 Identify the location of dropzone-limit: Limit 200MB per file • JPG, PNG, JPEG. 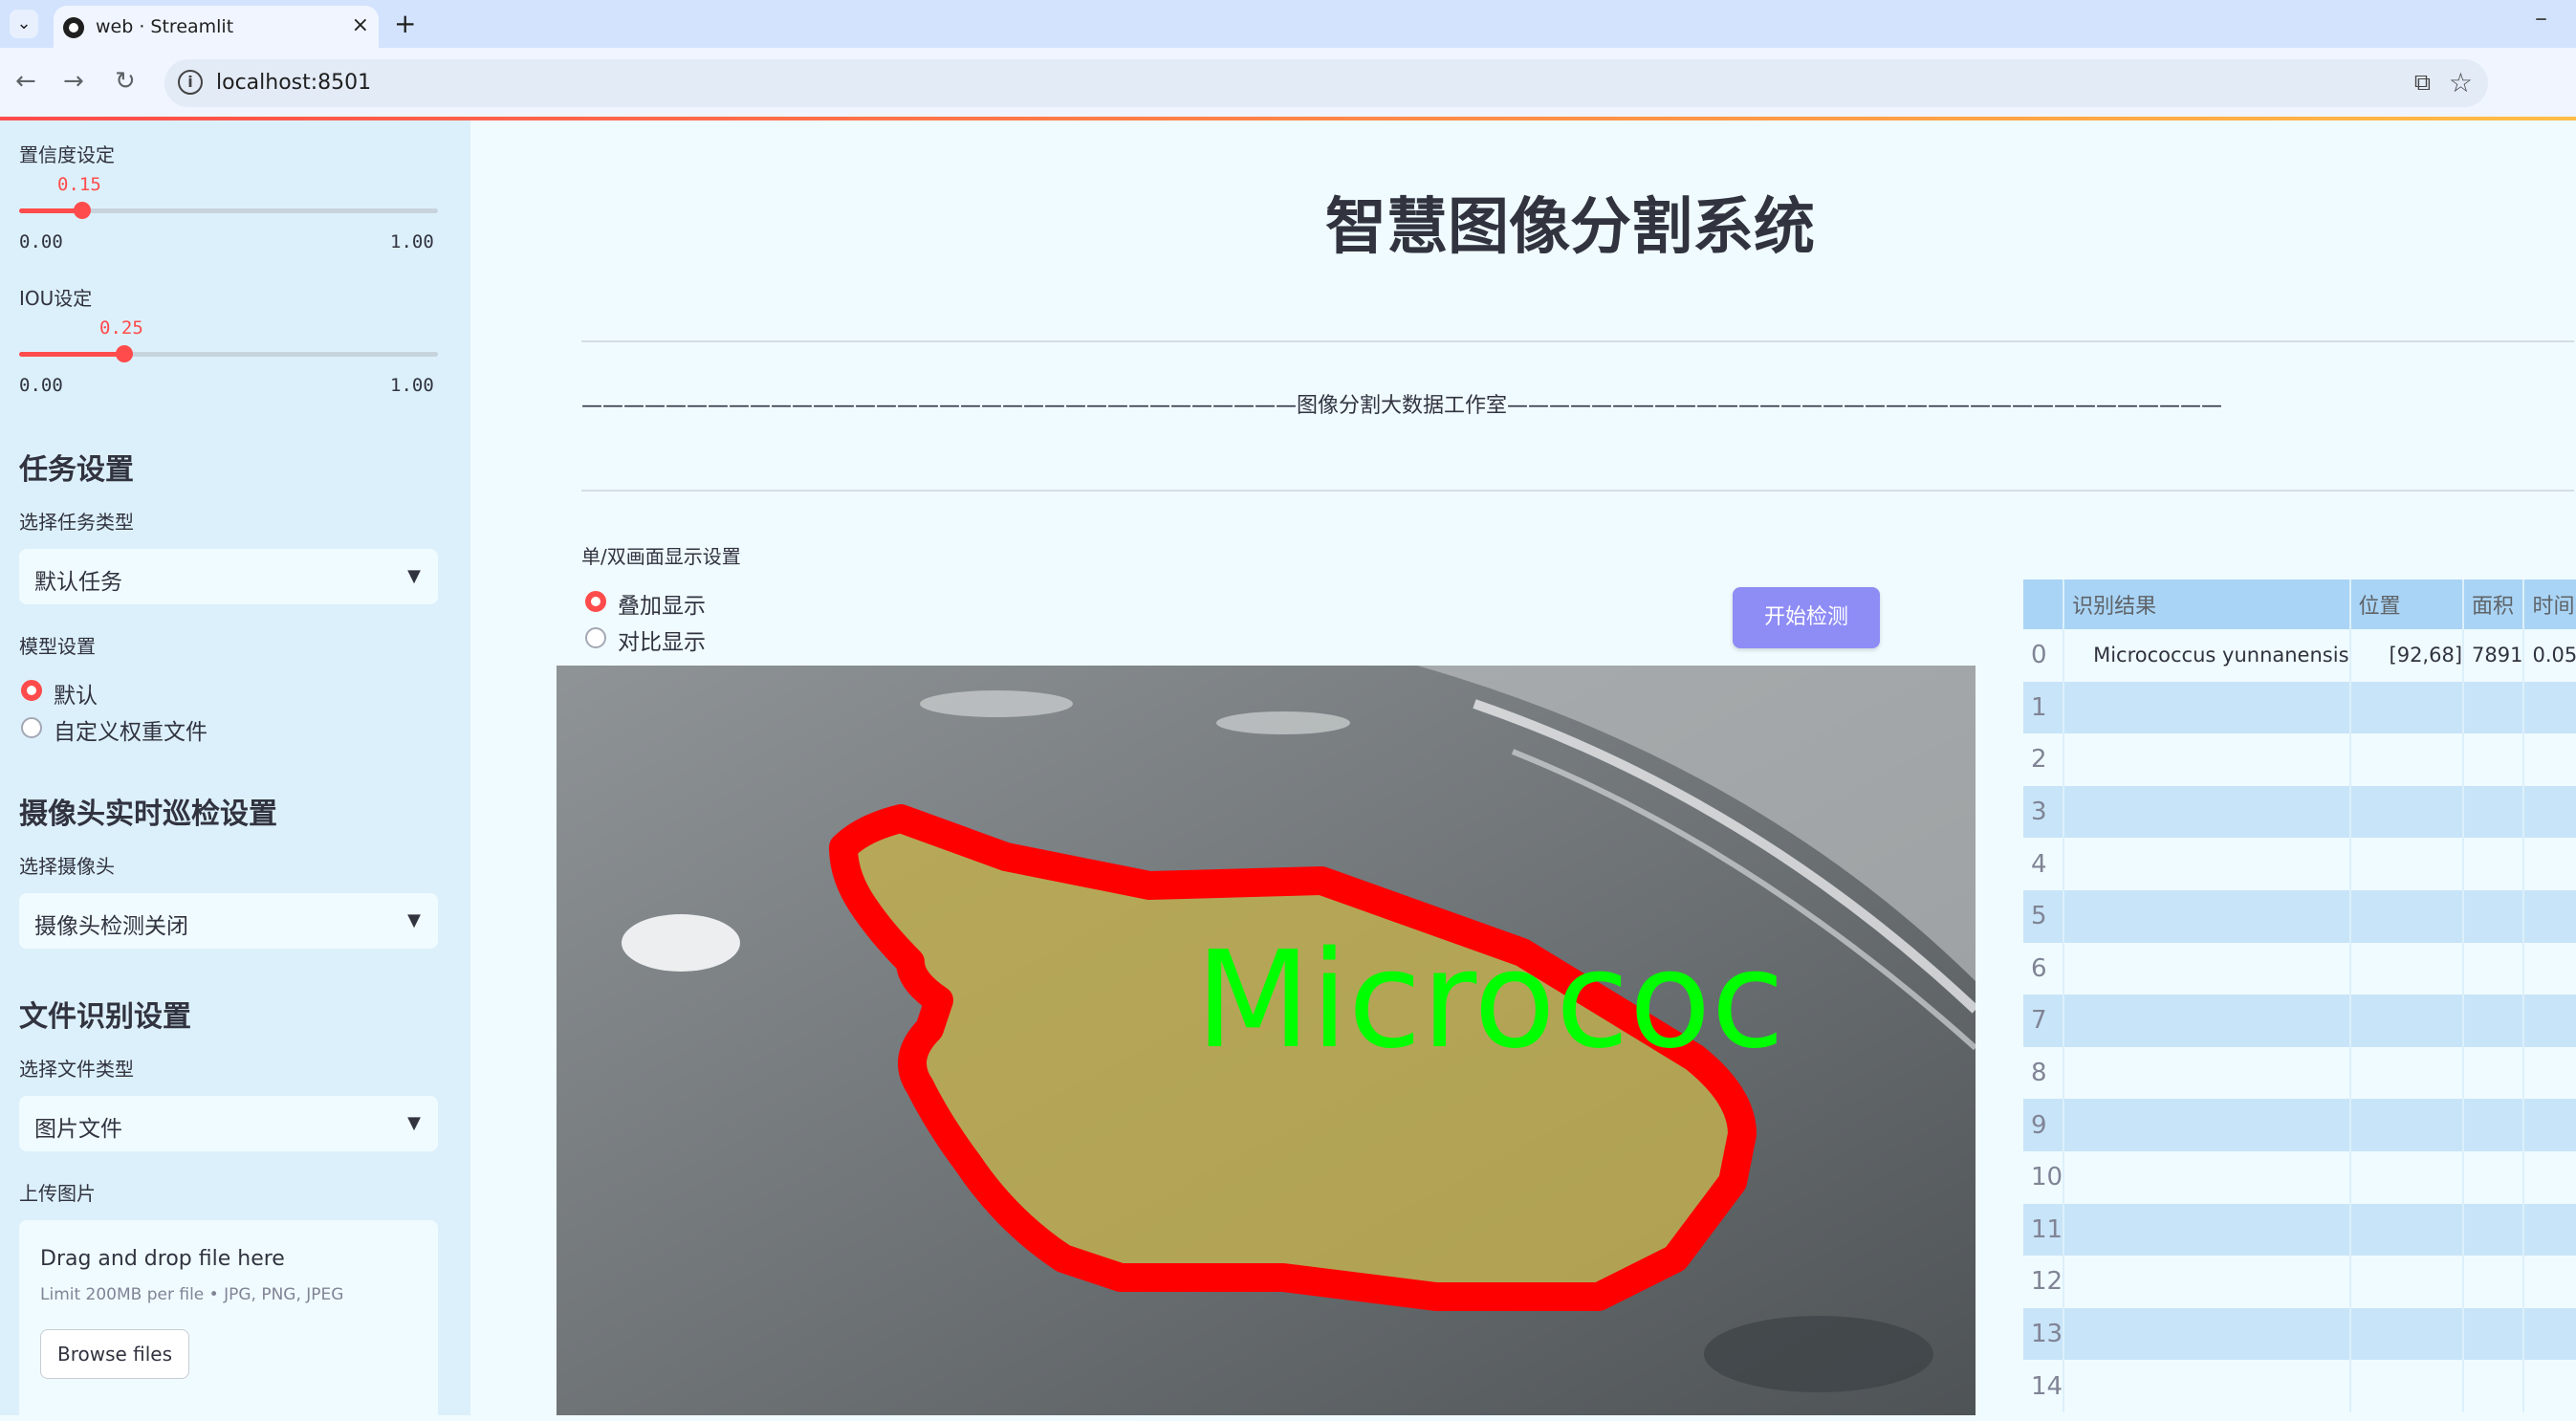
(192, 1294).